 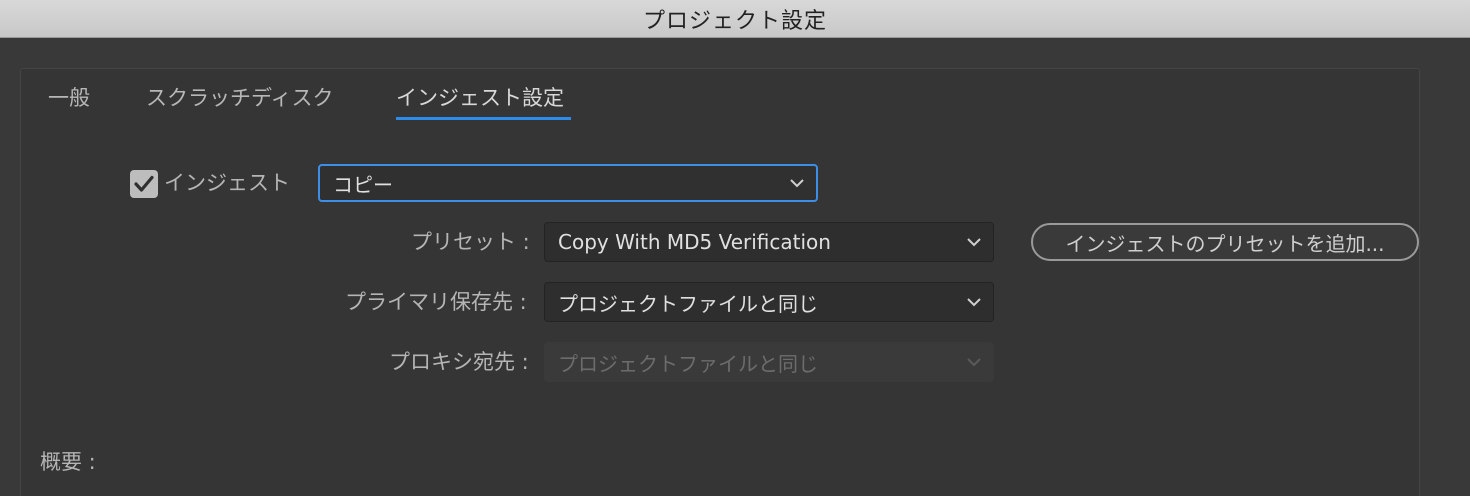 I want to click on window-title: プロジェクト設定, so click(x=734, y=21).